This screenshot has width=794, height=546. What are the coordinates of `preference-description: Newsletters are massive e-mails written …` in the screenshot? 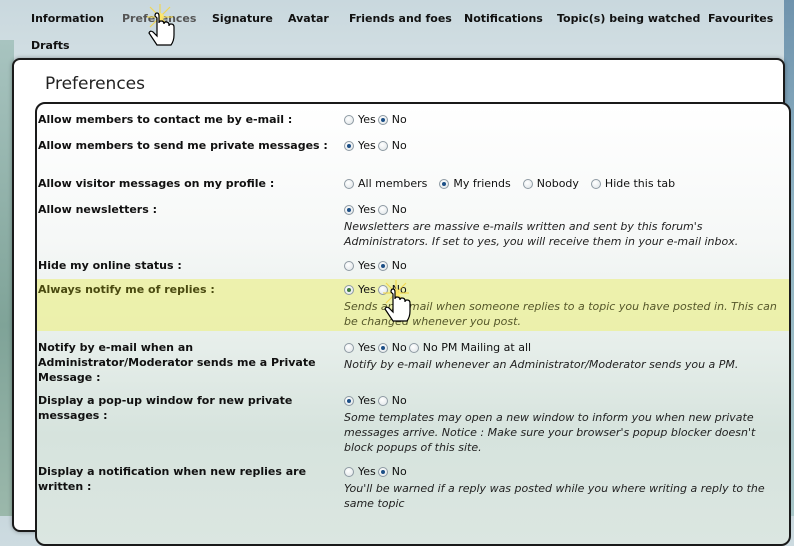 It's located at (541, 233).